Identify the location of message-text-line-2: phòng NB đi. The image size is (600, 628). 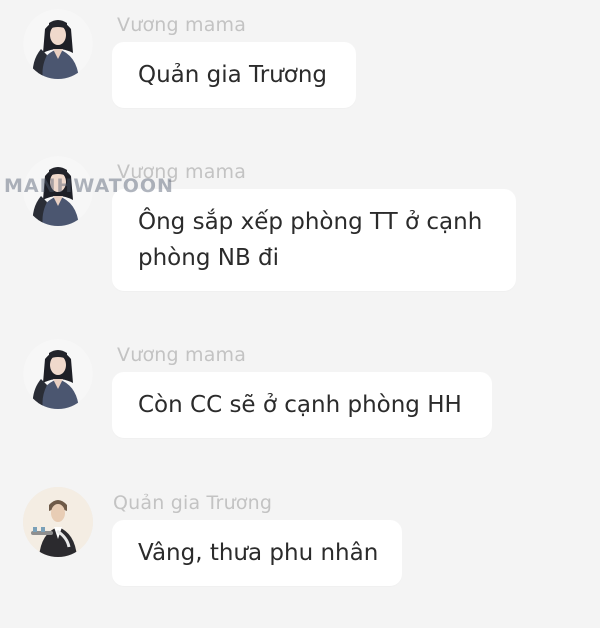
(209, 258).